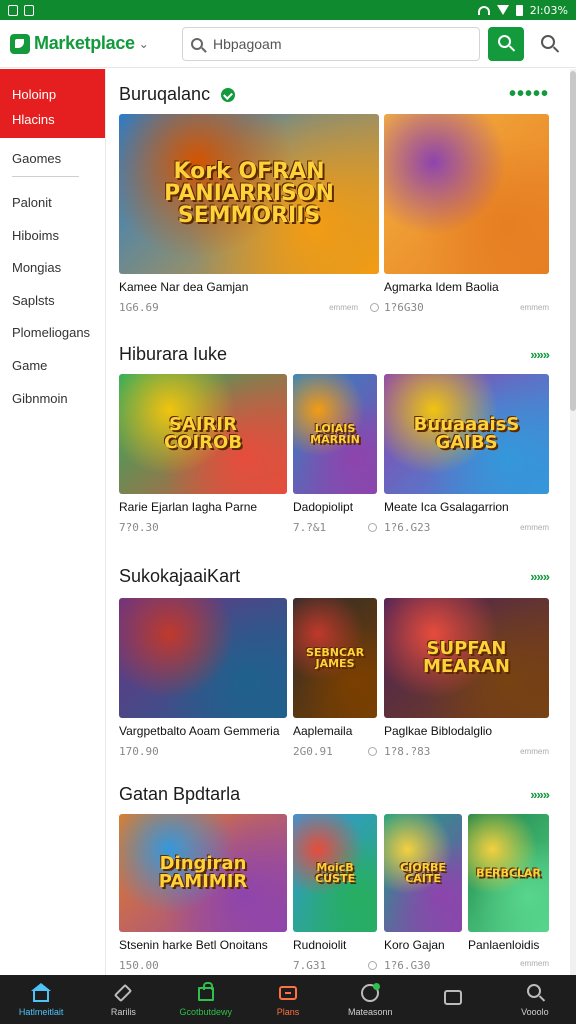 This screenshot has width=576, height=1024. Describe the element at coordinates (466, 194) in the screenshot. I see `game-thumbnail` at that location.